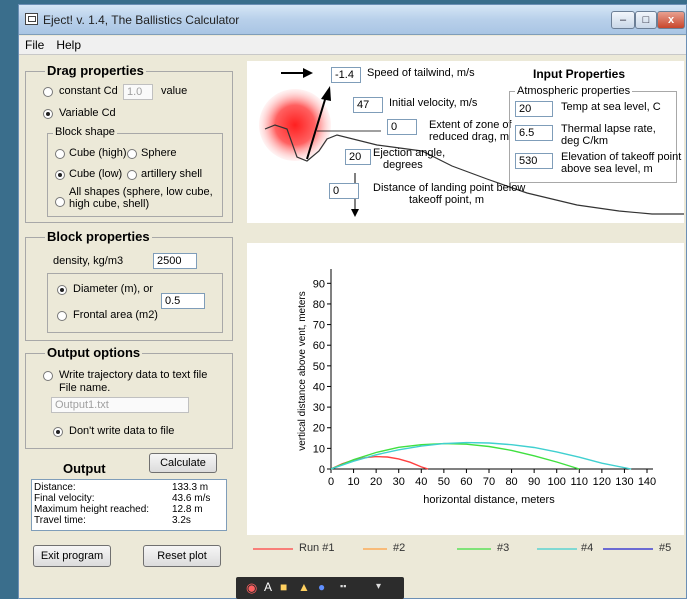 The width and height of the screenshot is (687, 599). What do you see at coordinates (319, 346) in the screenshot?
I see `y-tick-label: 60` at bounding box center [319, 346].